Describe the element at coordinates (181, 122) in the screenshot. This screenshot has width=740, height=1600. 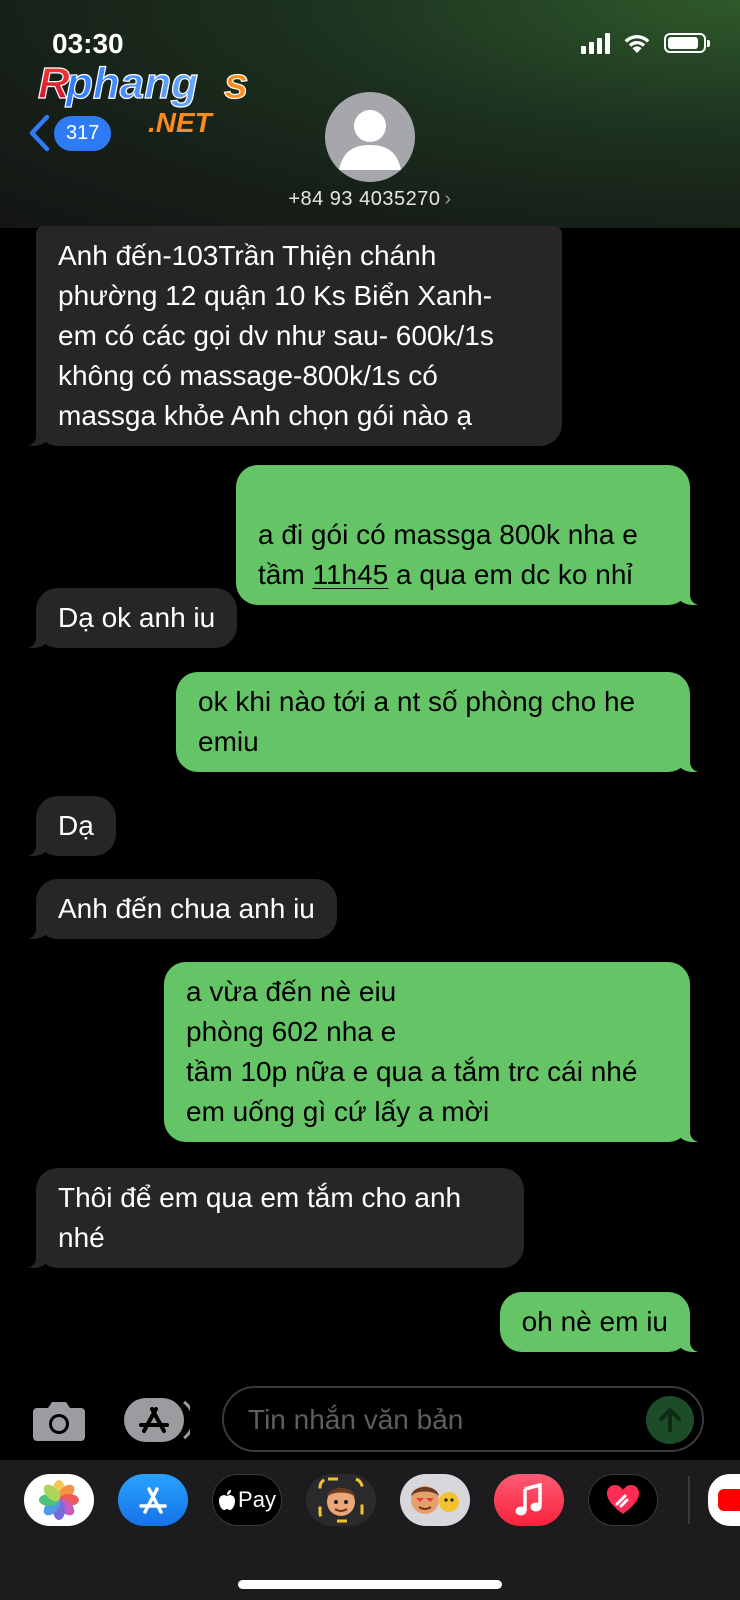
I see `svg-text: .NET` at that location.